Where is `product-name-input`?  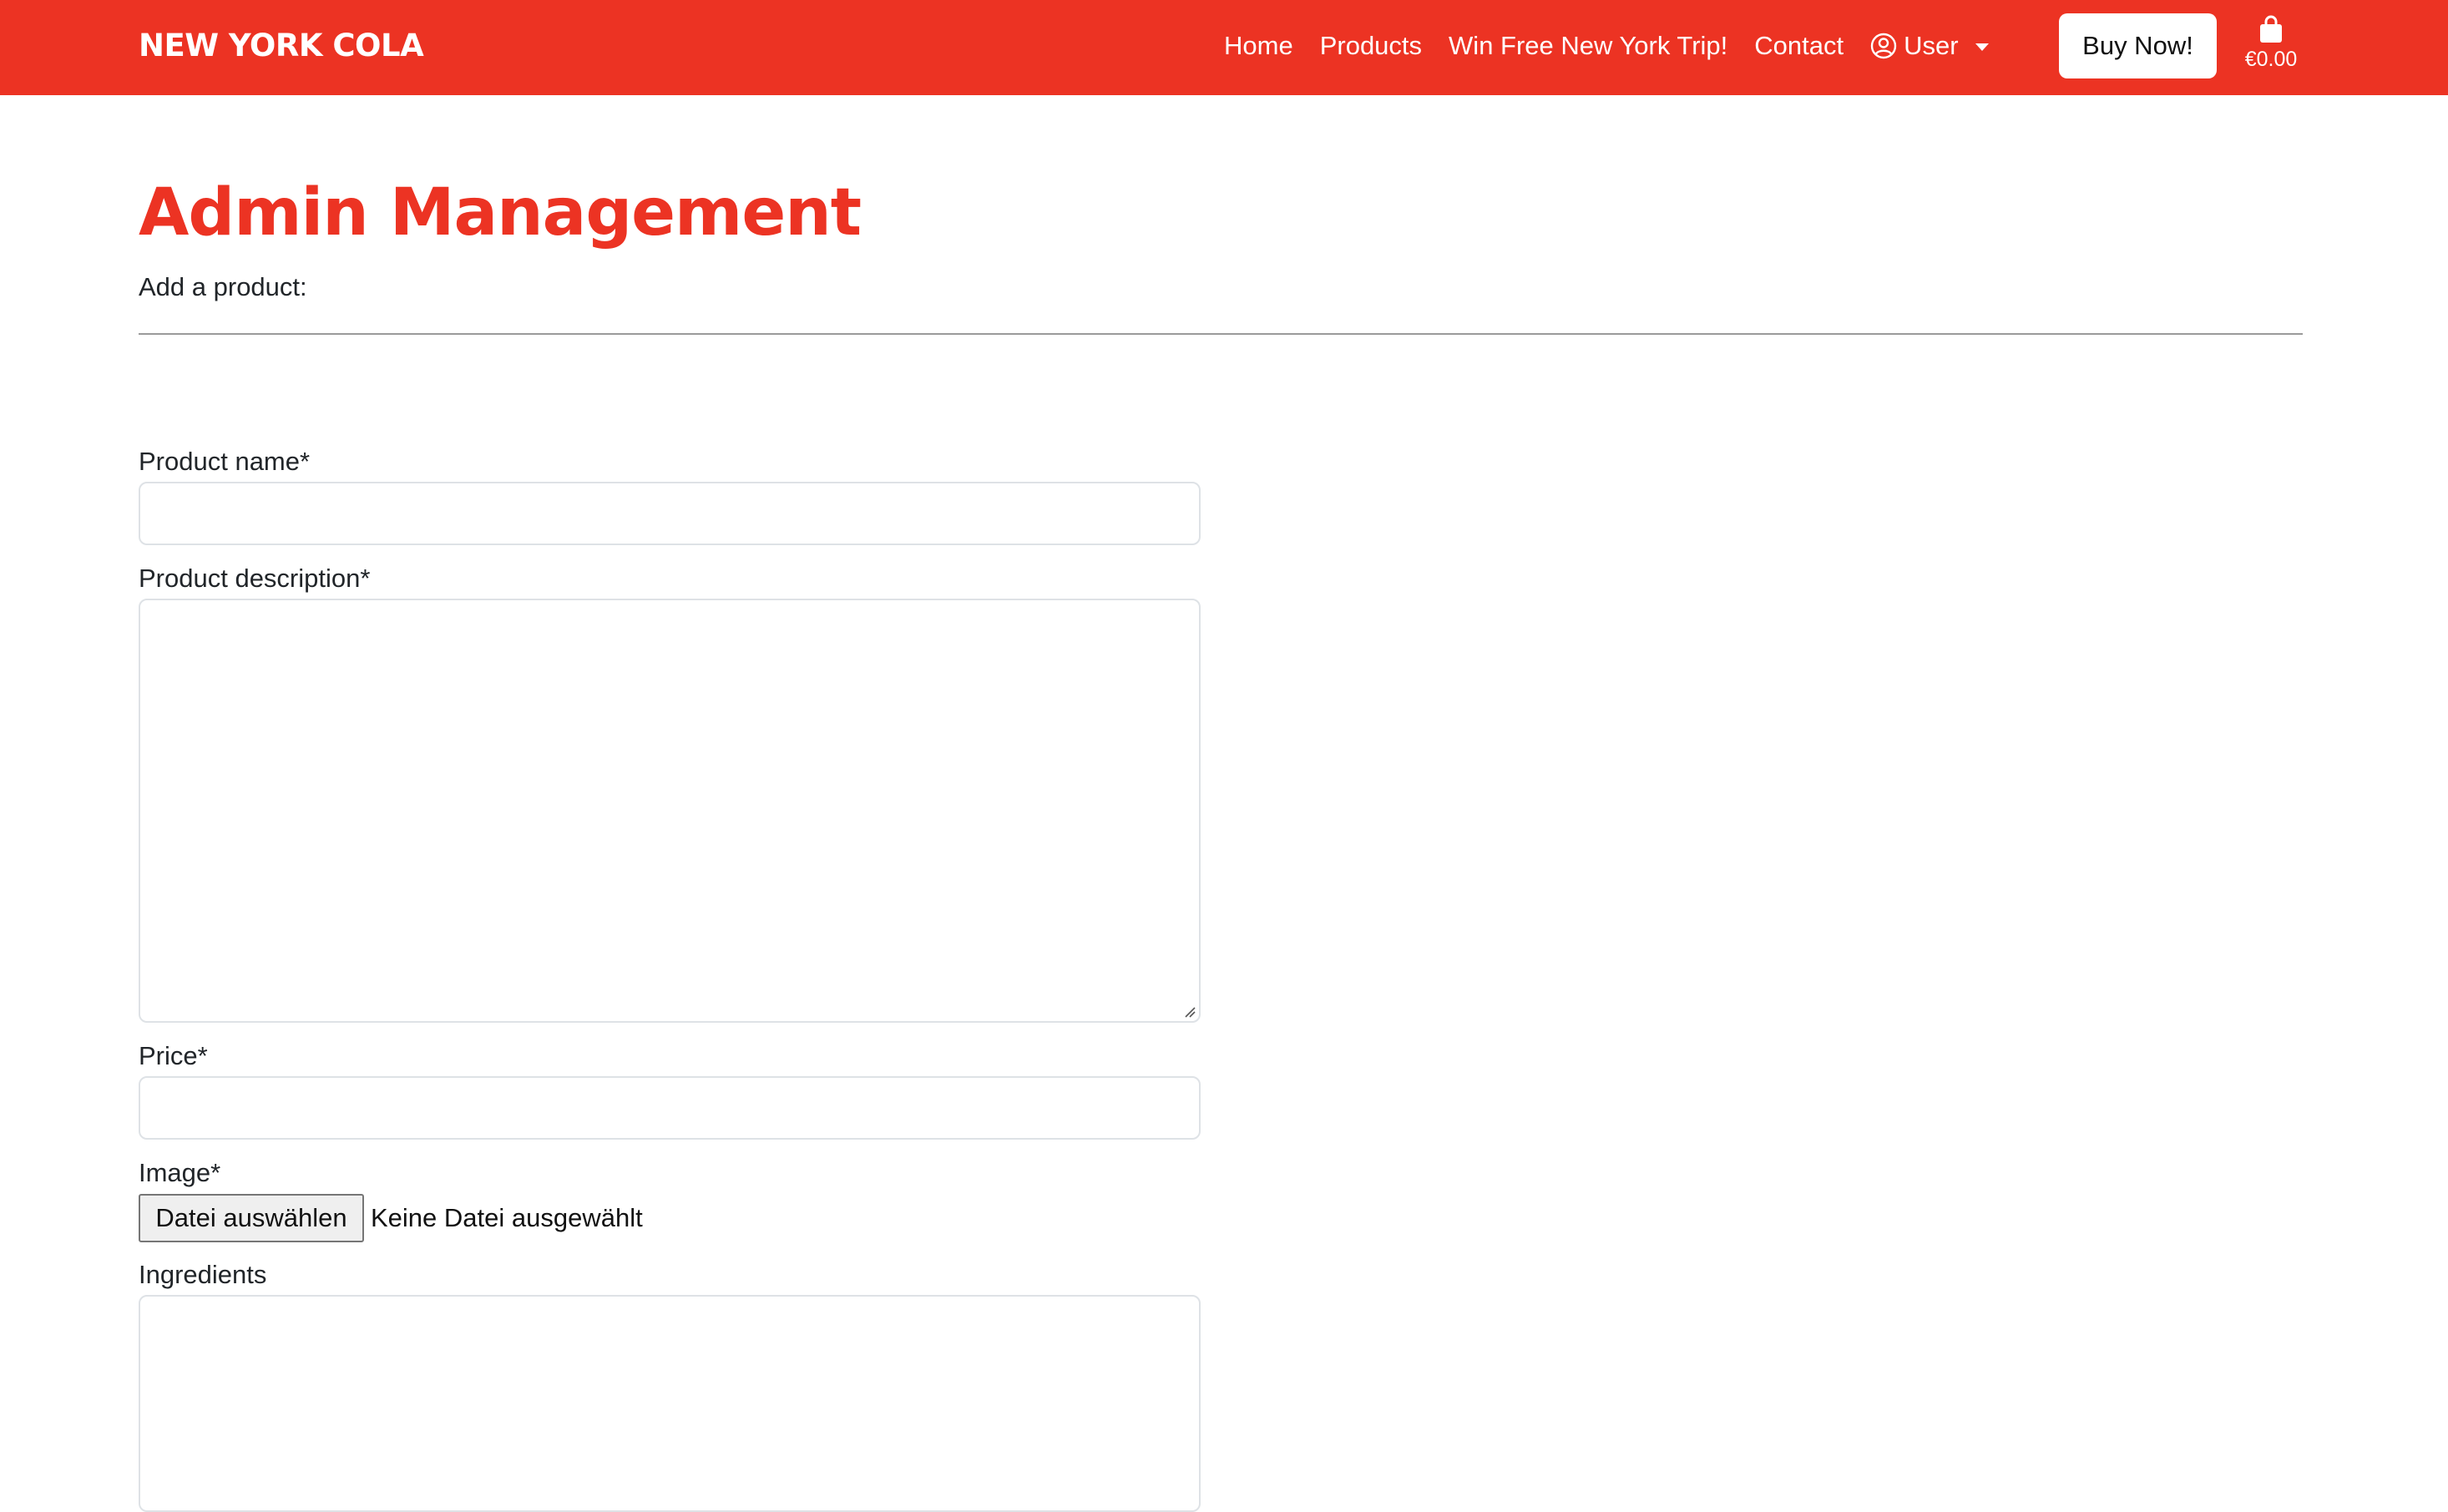
product-name-input is located at coordinates (670, 513).